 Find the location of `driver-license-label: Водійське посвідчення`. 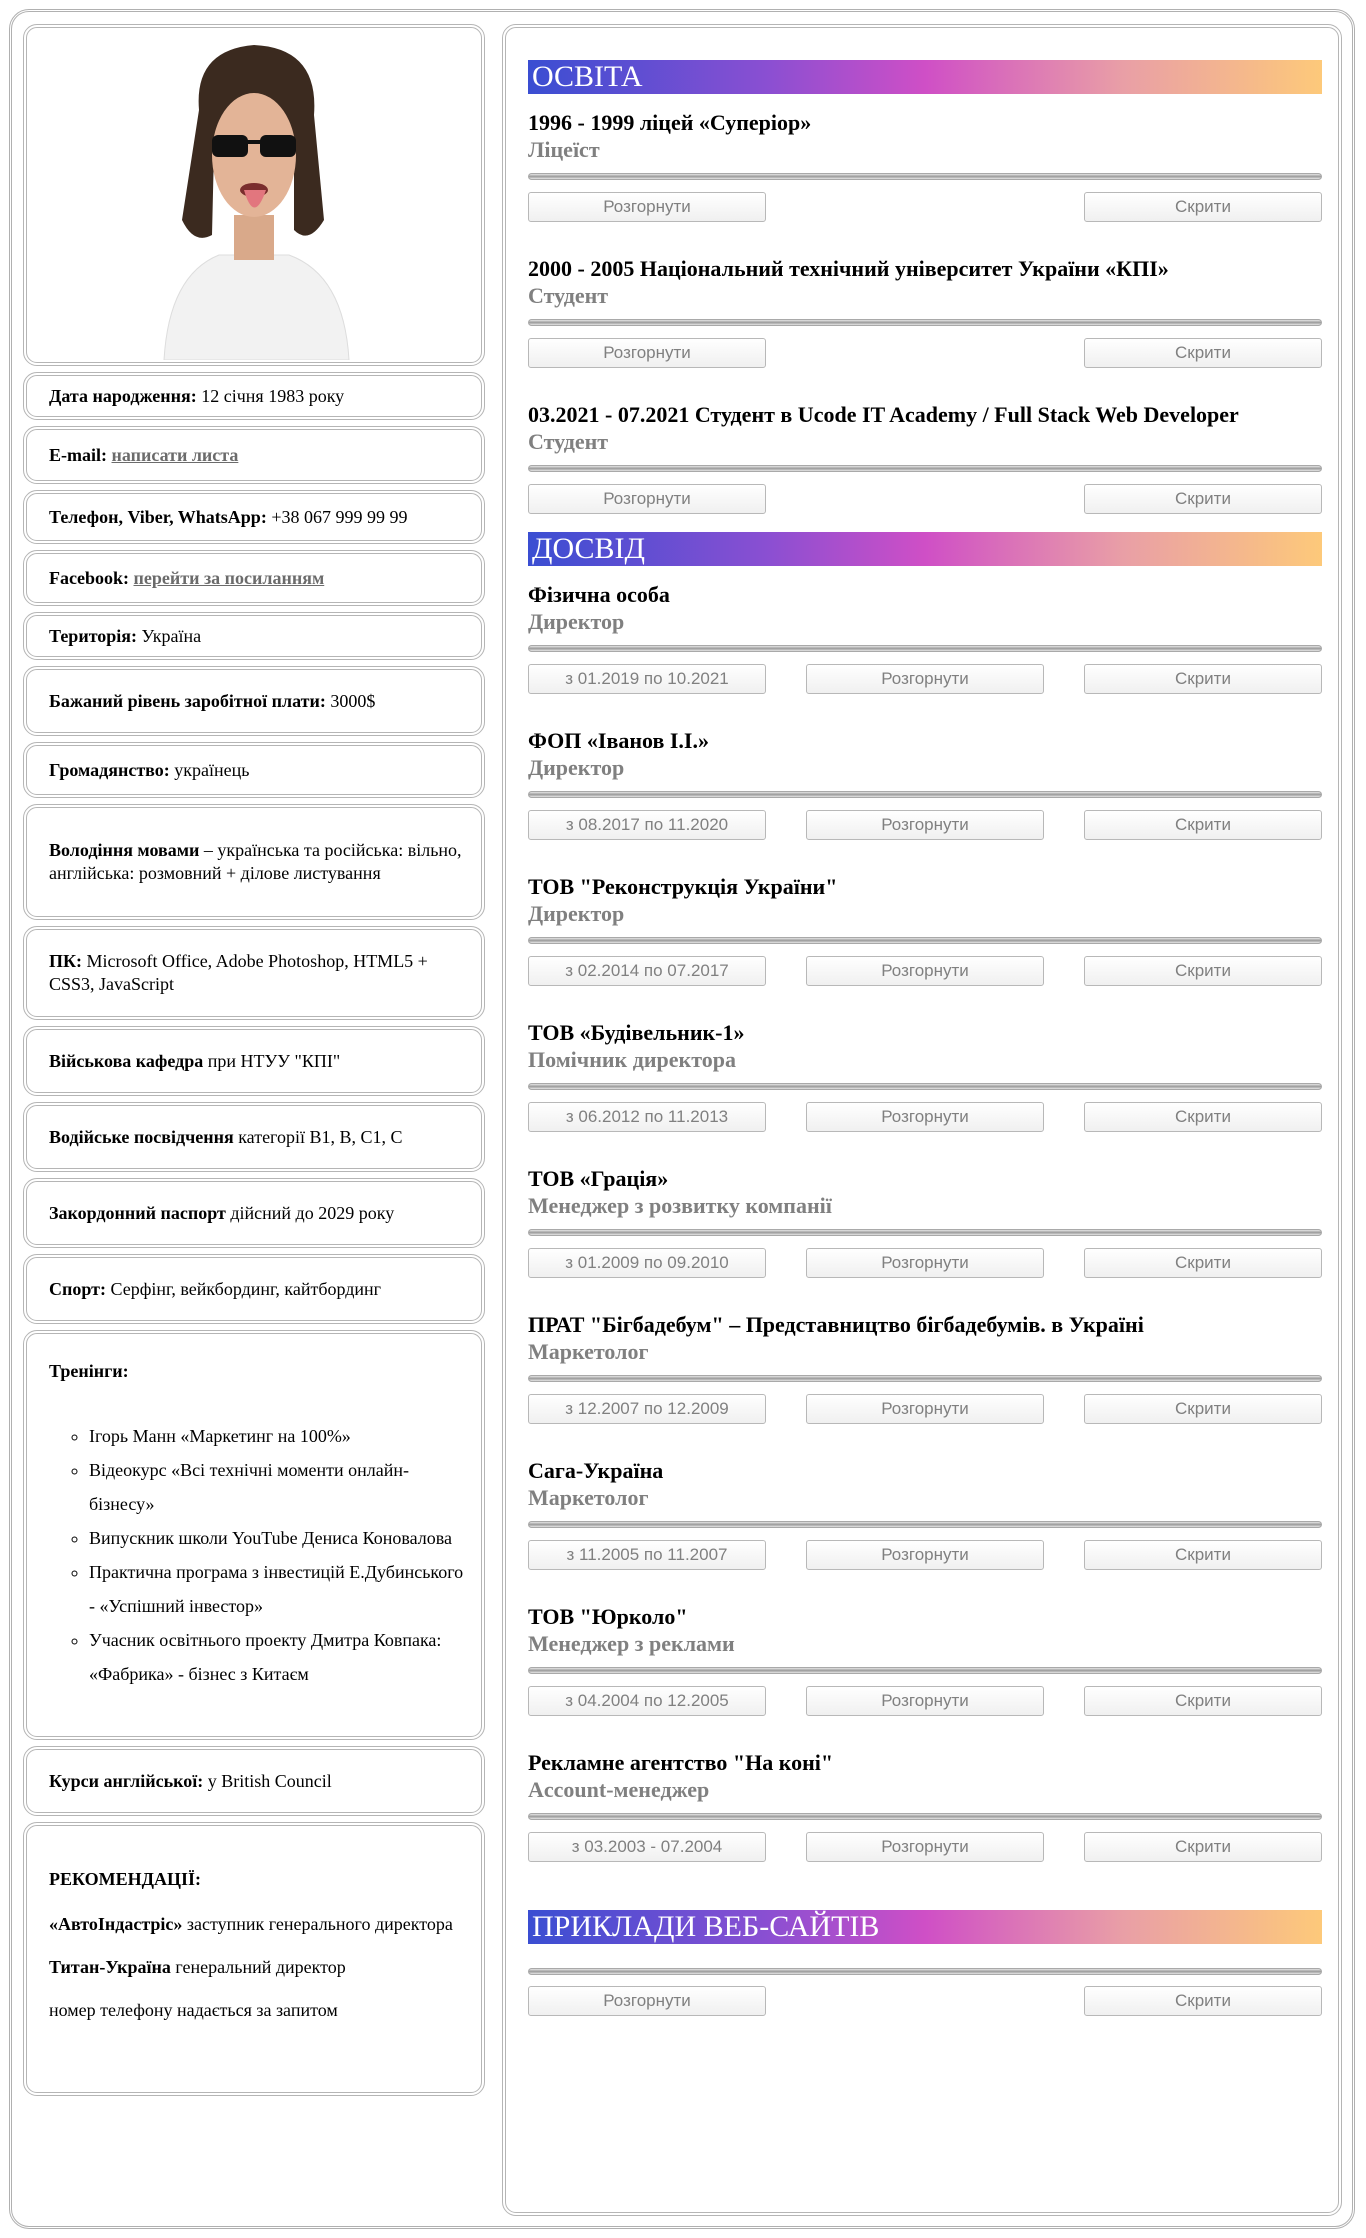

driver-license-label: Водійське посвідчення is located at coordinates (141, 1136).